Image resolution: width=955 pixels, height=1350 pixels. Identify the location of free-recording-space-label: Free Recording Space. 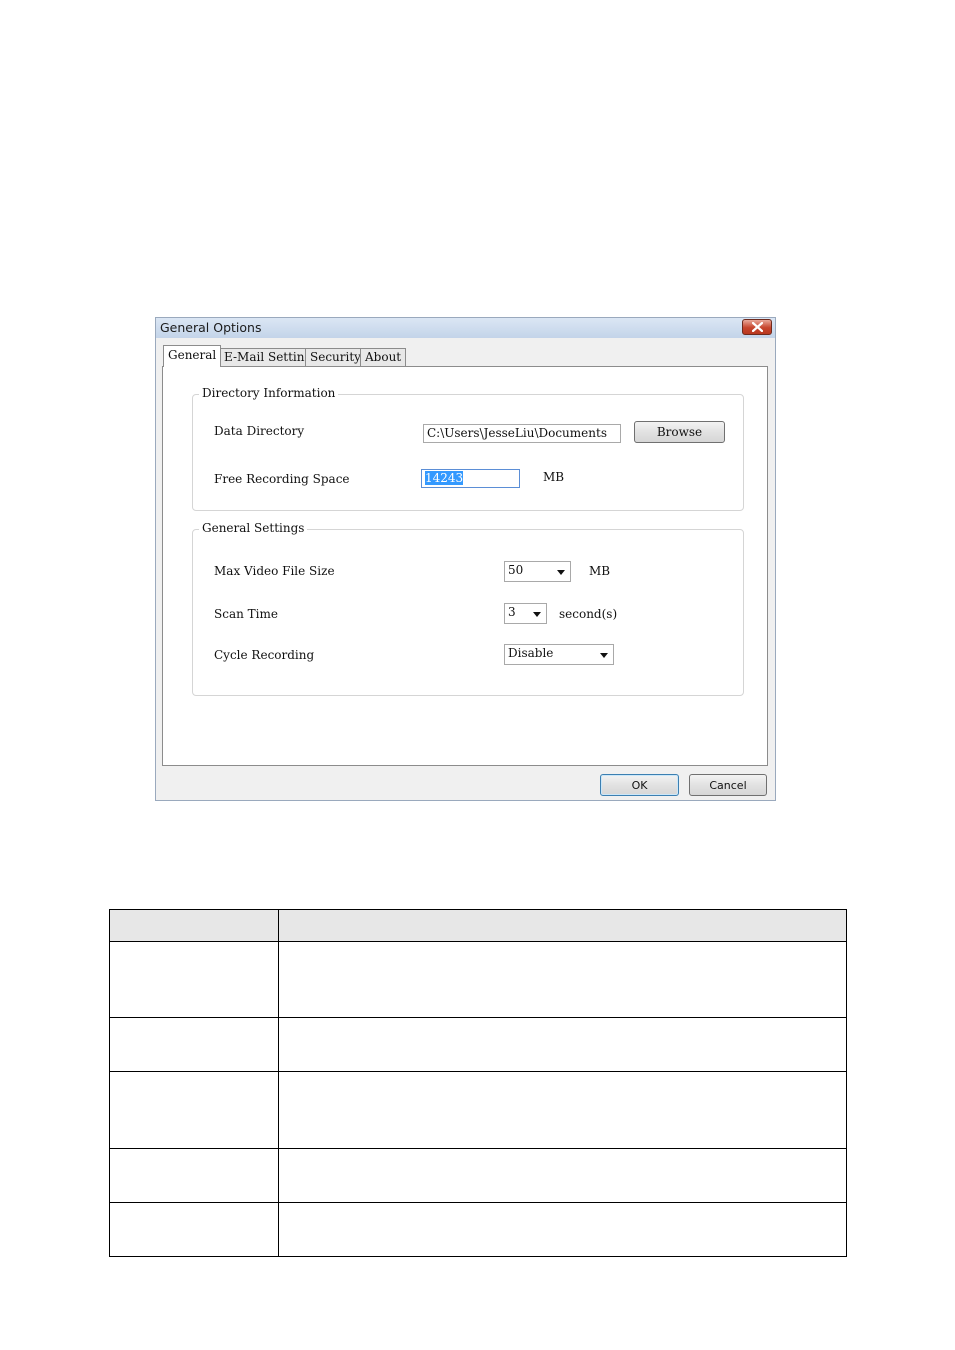
(282, 479).